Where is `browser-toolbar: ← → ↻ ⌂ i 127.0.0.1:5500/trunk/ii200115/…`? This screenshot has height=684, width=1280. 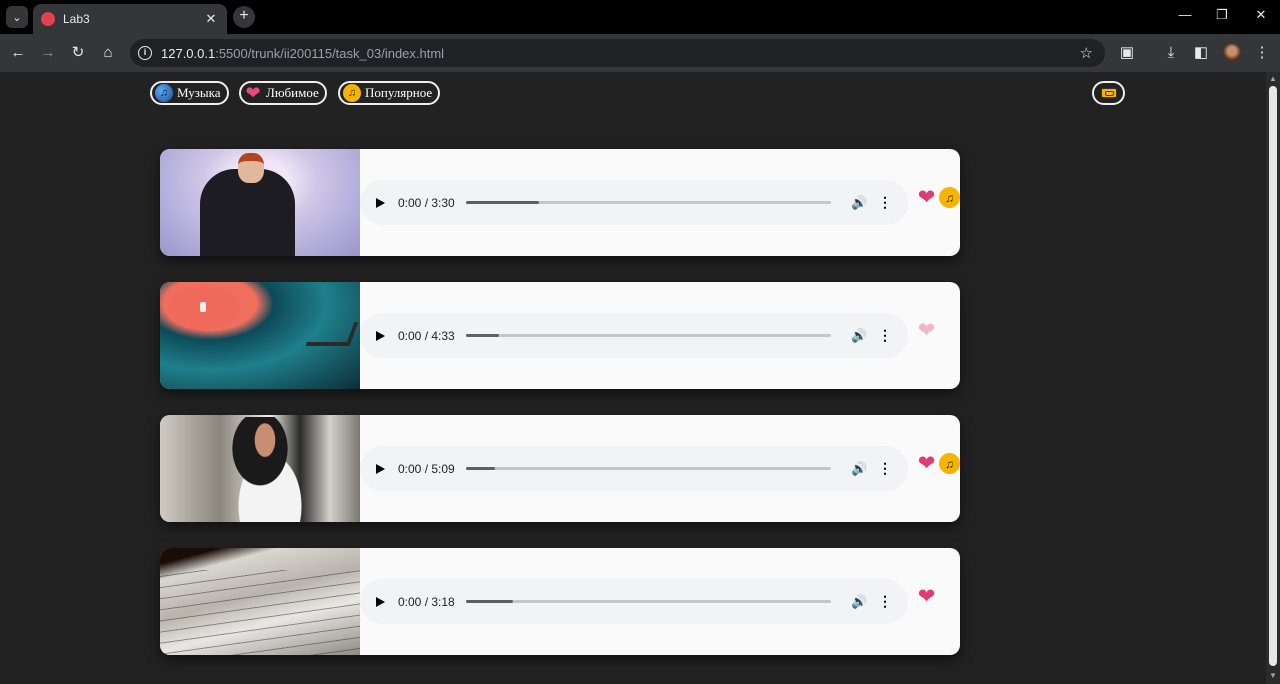
browser-toolbar: ← → ↻ ⌂ i 127.0.0.1:5500/trunk/ii200115/… is located at coordinates (640, 53).